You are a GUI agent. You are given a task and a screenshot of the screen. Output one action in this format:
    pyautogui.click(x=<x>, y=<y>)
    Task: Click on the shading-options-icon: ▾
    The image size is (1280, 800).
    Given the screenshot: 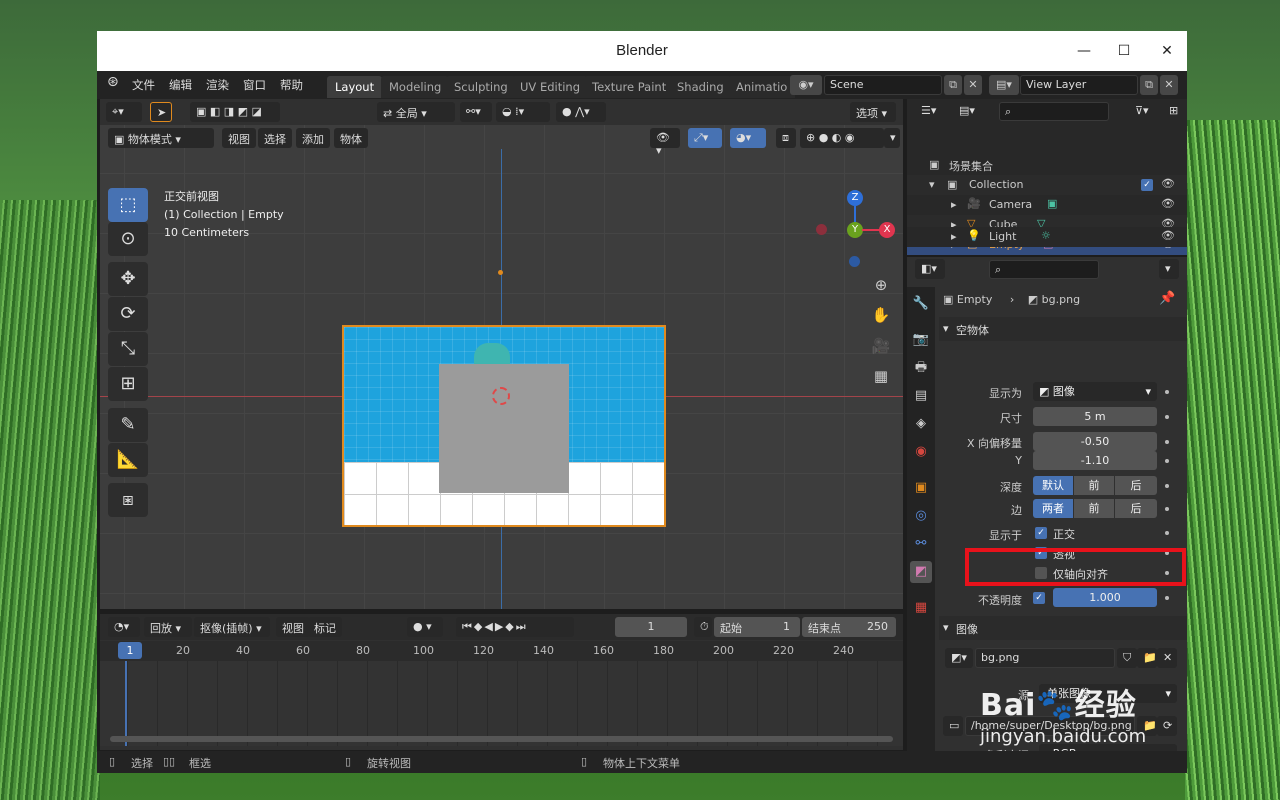 What is the action you would take?
    pyautogui.click(x=892, y=138)
    